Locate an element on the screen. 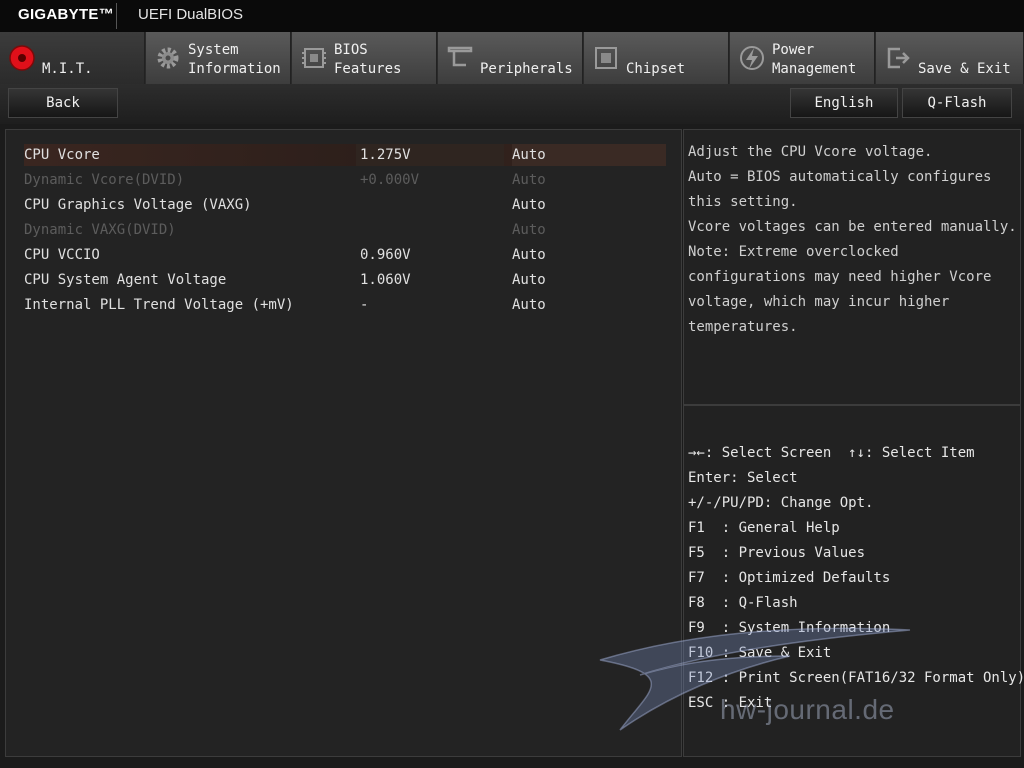 Image resolution: width=1024 pixels, height=768 pixels. tab-system-information-label: System Information is located at coordinates (234, 59).